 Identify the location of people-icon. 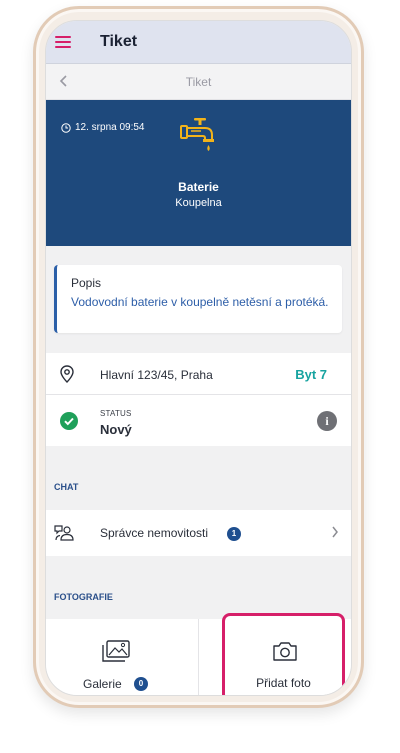
(64, 533).